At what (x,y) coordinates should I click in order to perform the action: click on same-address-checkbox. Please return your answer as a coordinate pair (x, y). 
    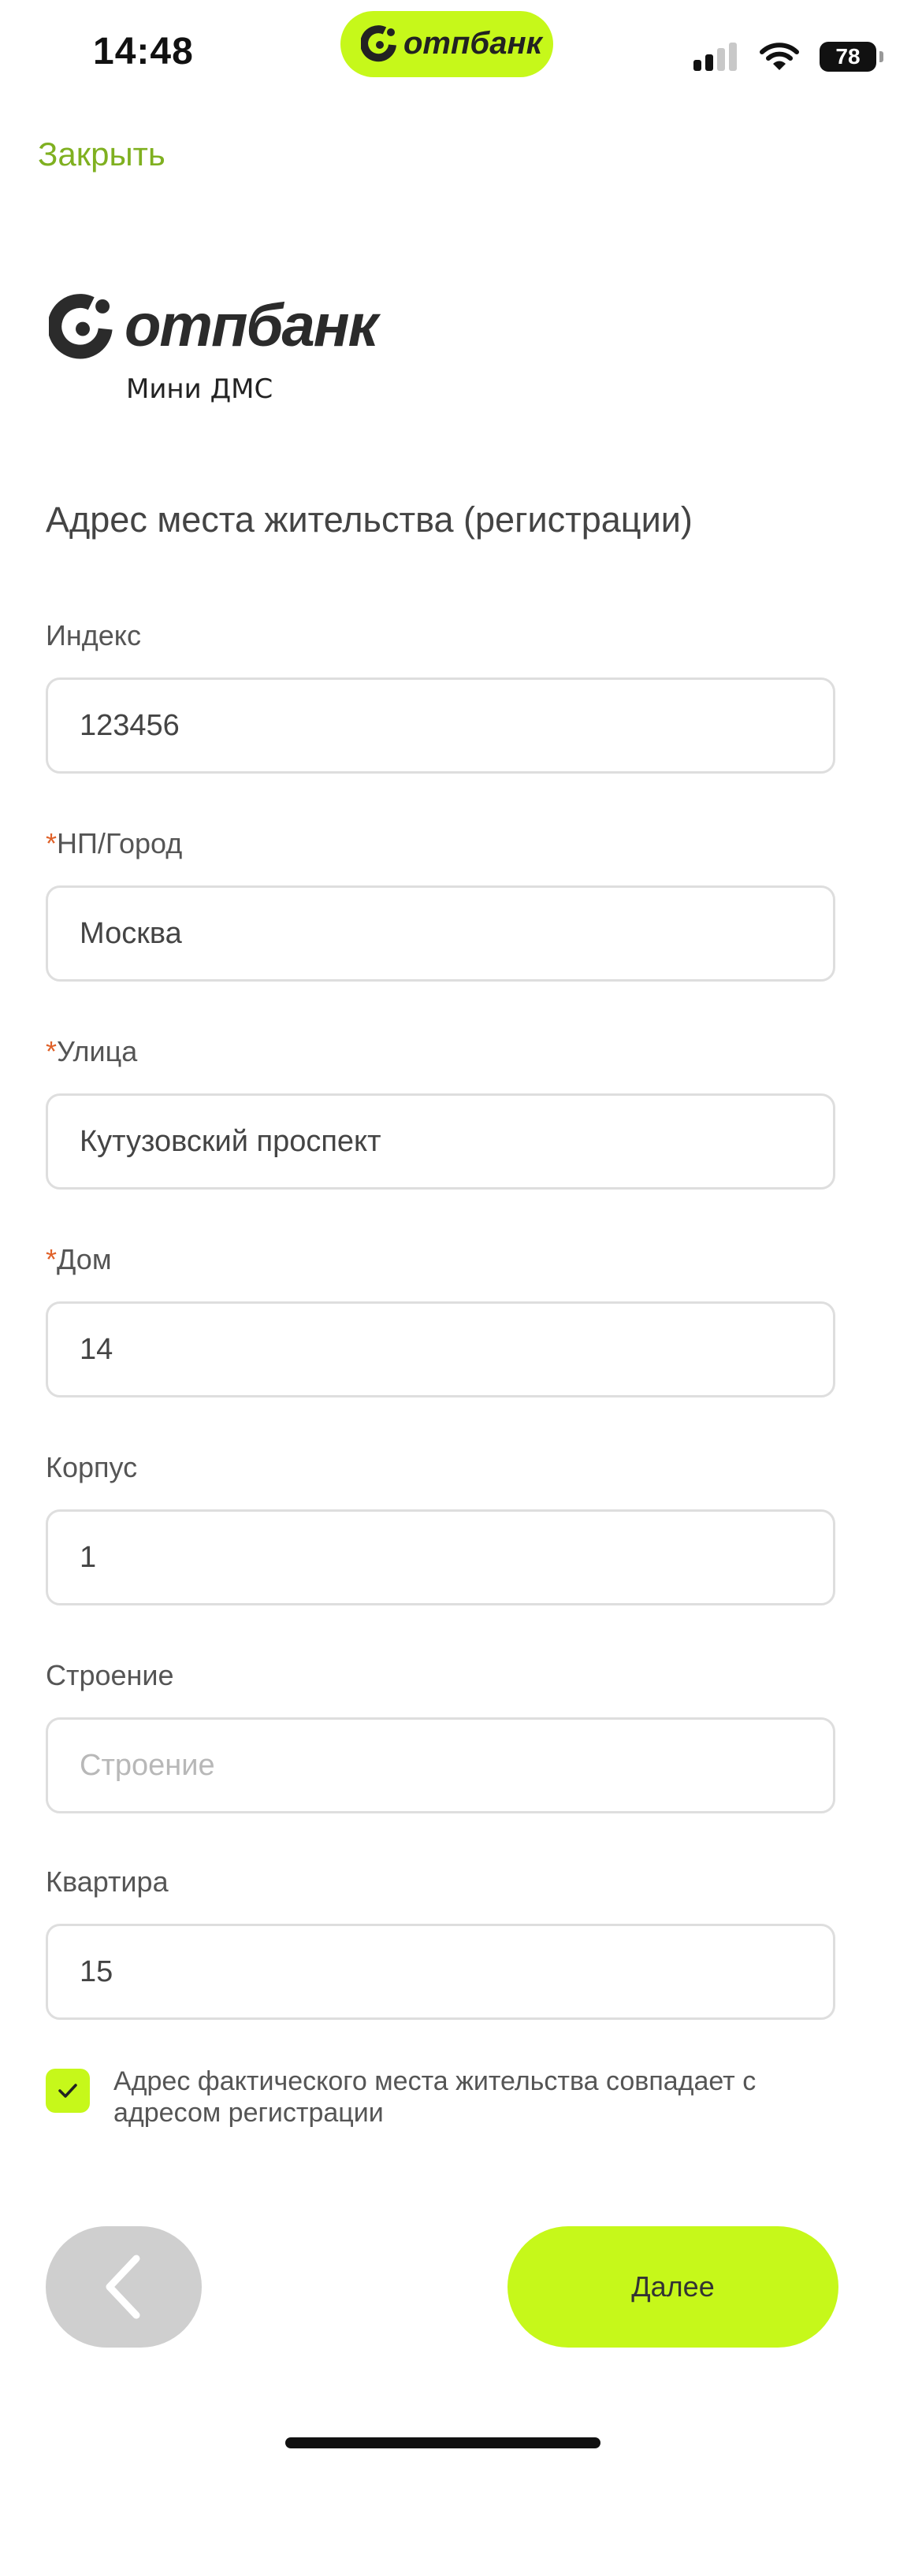
    Looking at the image, I should click on (68, 2091).